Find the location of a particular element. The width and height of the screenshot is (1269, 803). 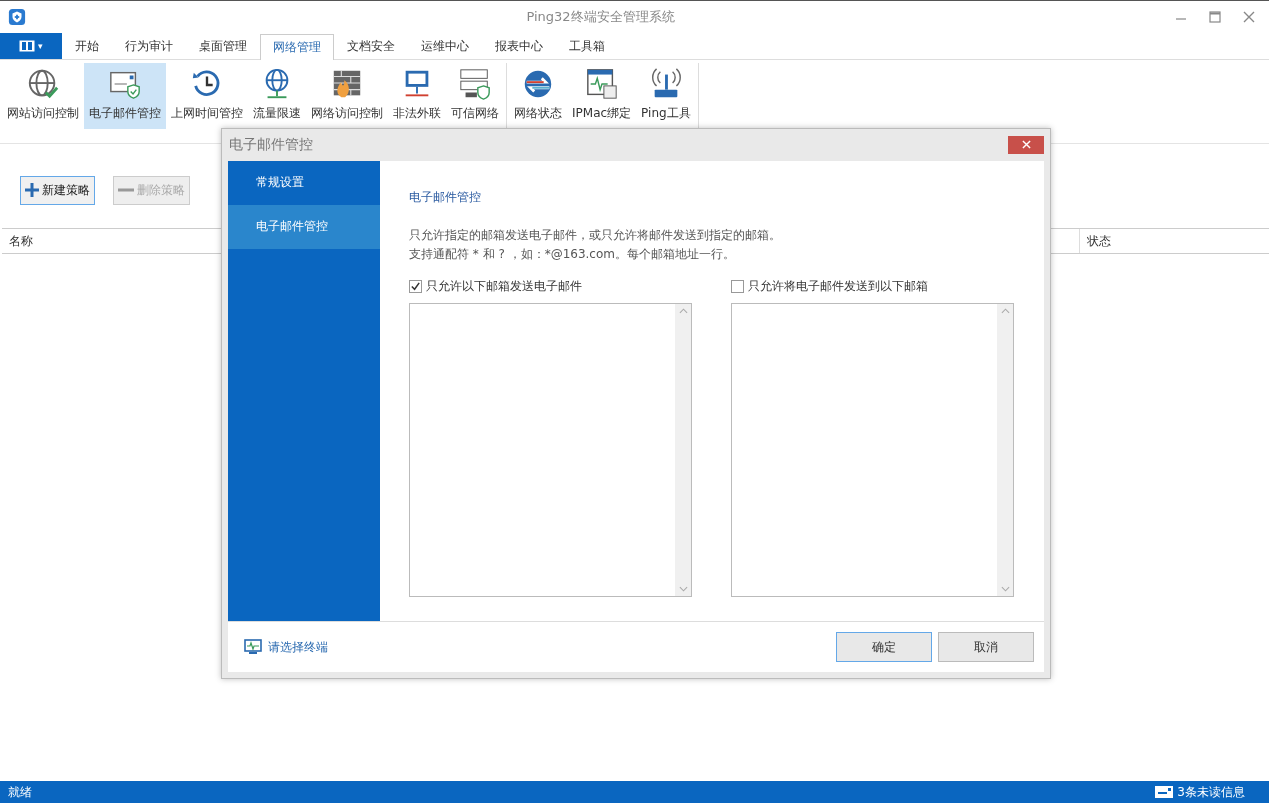

unread-messages-link: 3条未读信息 is located at coordinates (1211, 792).